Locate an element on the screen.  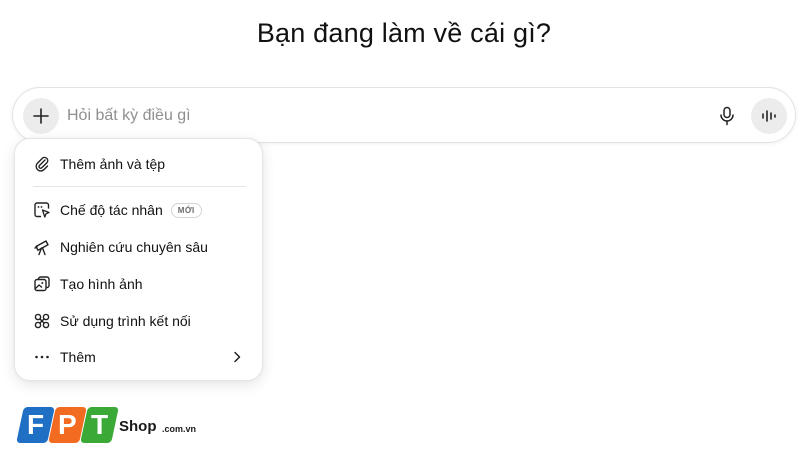
new-badge: MỚI is located at coordinates (186, 210).